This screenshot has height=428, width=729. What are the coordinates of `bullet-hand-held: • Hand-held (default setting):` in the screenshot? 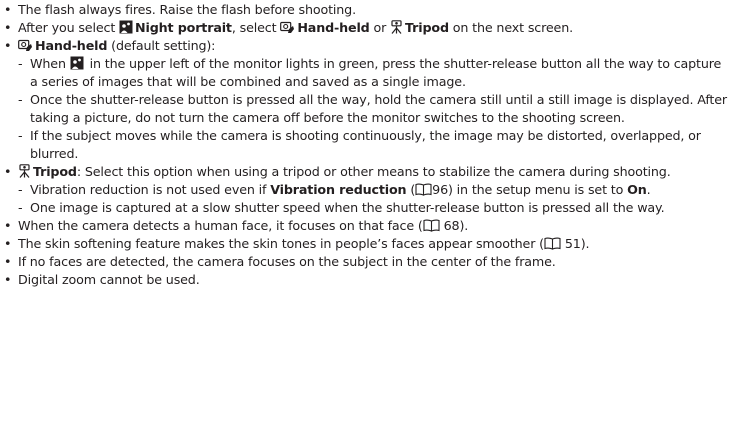 It's located at (366, 46).